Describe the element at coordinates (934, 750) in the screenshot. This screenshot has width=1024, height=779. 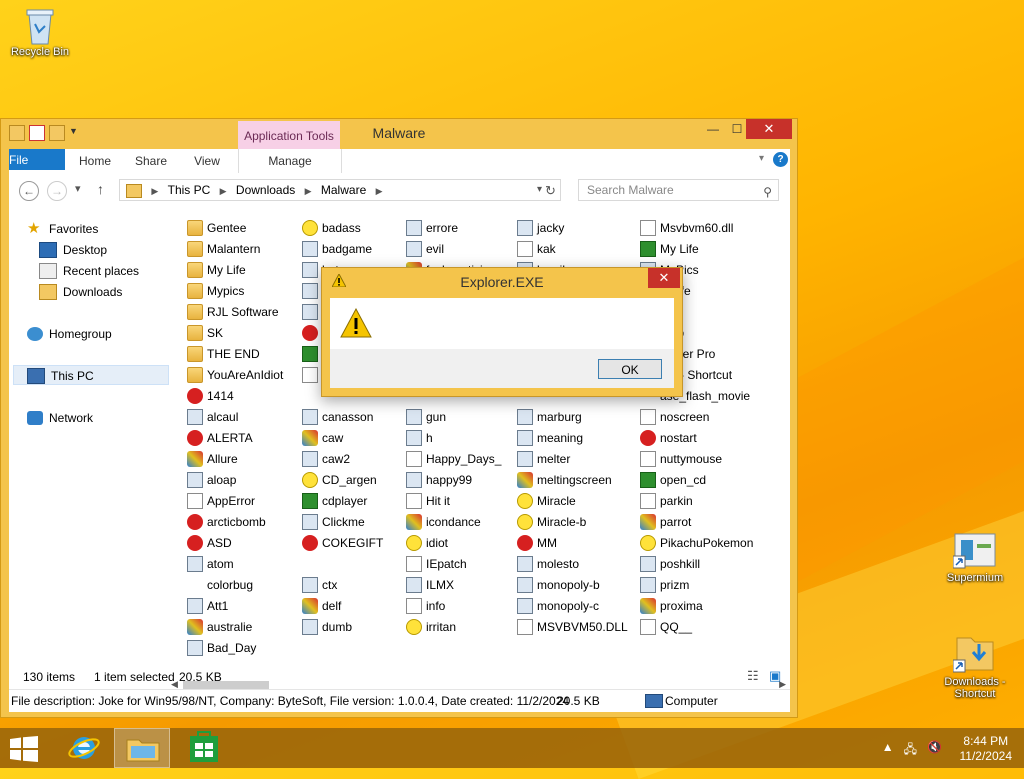
I see `volume-muted-icon: 🔇` at that location.